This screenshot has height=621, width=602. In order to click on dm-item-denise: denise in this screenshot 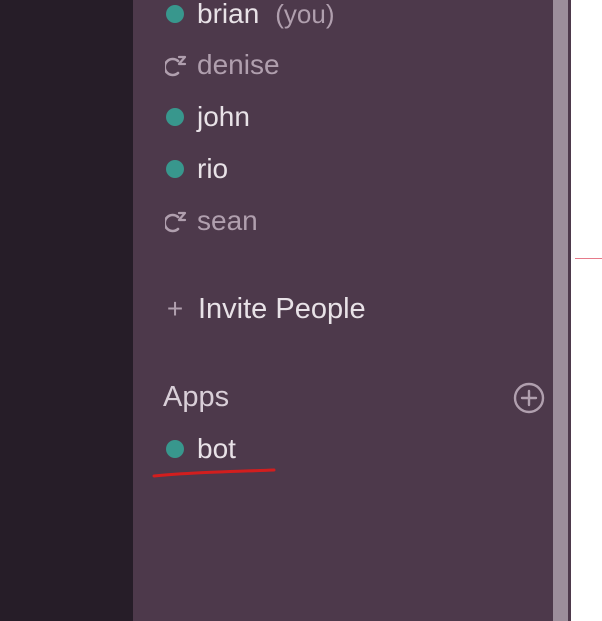, I will do `click(221, 65)`.